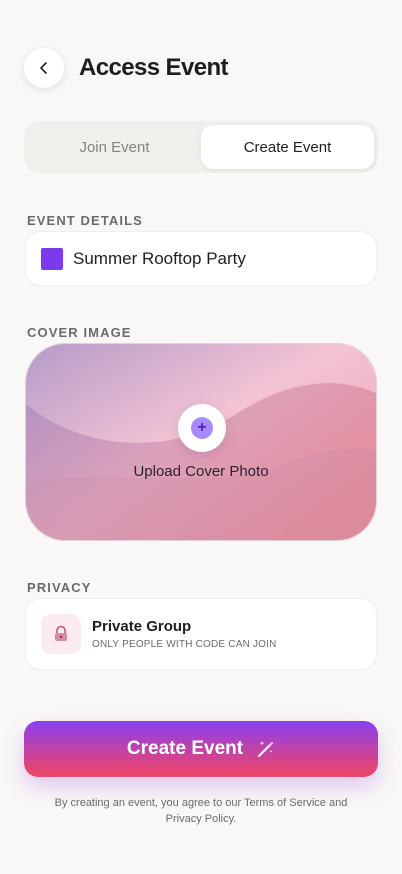 Image resolution: width=402 pixels, height=874 pixels. What do you see at coordinates (200, 819) in the screenshot?
I see `privacy-policy-link: Privacy Policy` at bounding box center [200, 819].